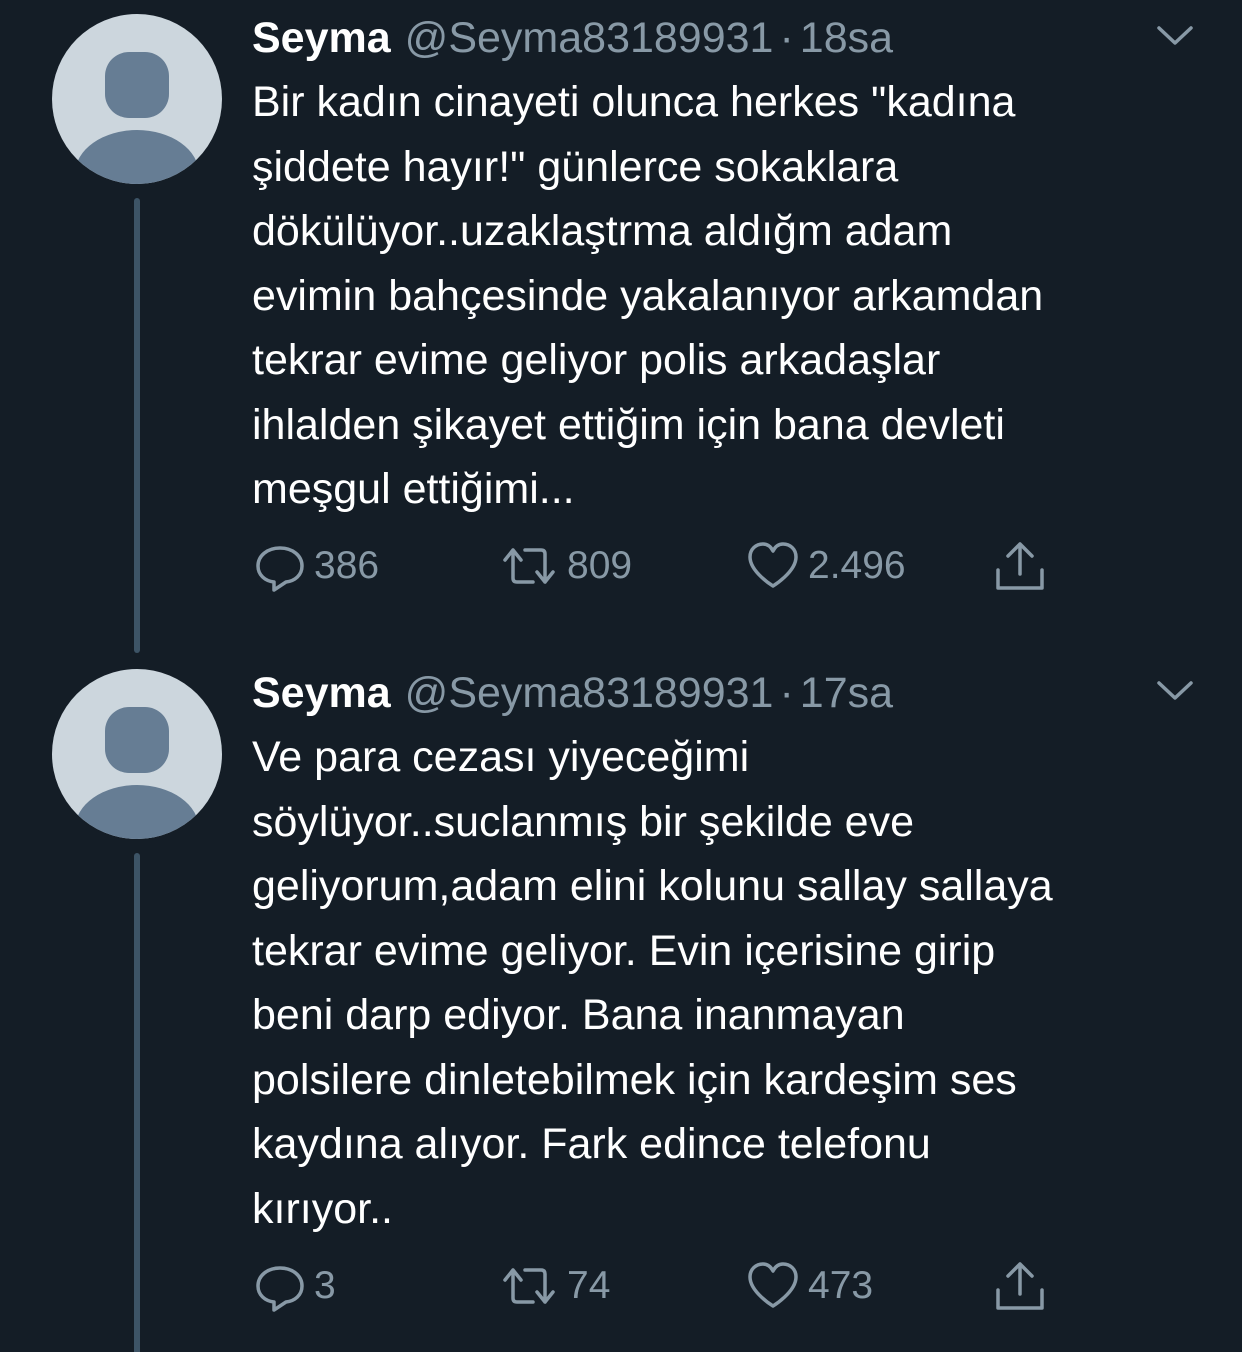 This screenshot has height=1352, width=1242. Describe the element at coordinates (846, 693) in the screenshot. I see `timestamp: 17sa` at that location.